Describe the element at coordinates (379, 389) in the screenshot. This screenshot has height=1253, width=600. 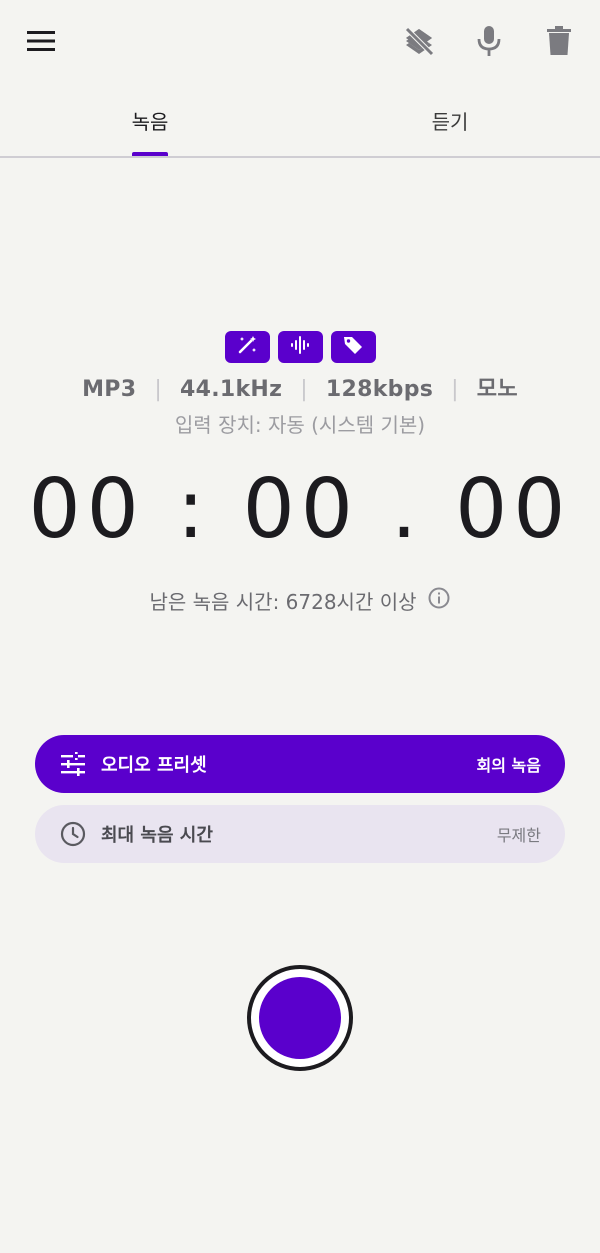
I see `bitrate-label: 128kbps` at that location.